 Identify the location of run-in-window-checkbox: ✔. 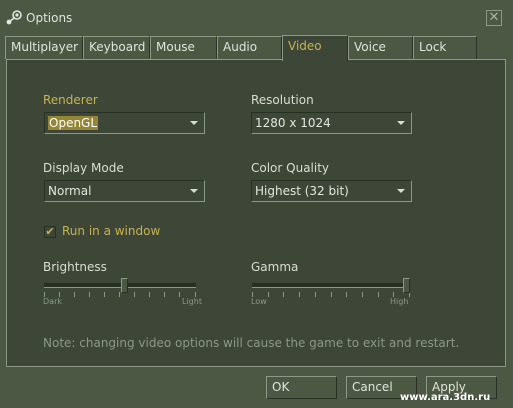
(50, 232).